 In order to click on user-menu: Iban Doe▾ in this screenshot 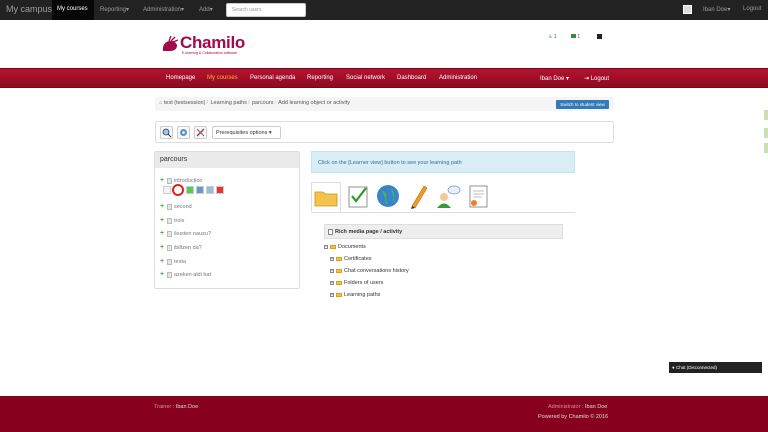, I will do `click(716, 9)`.